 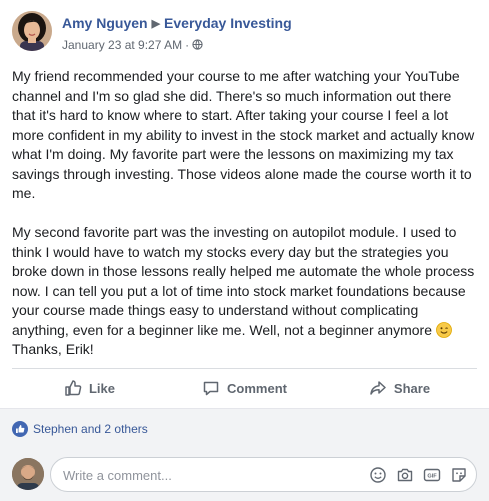 I want to click on camera-icon, so click(x=405, y=475).